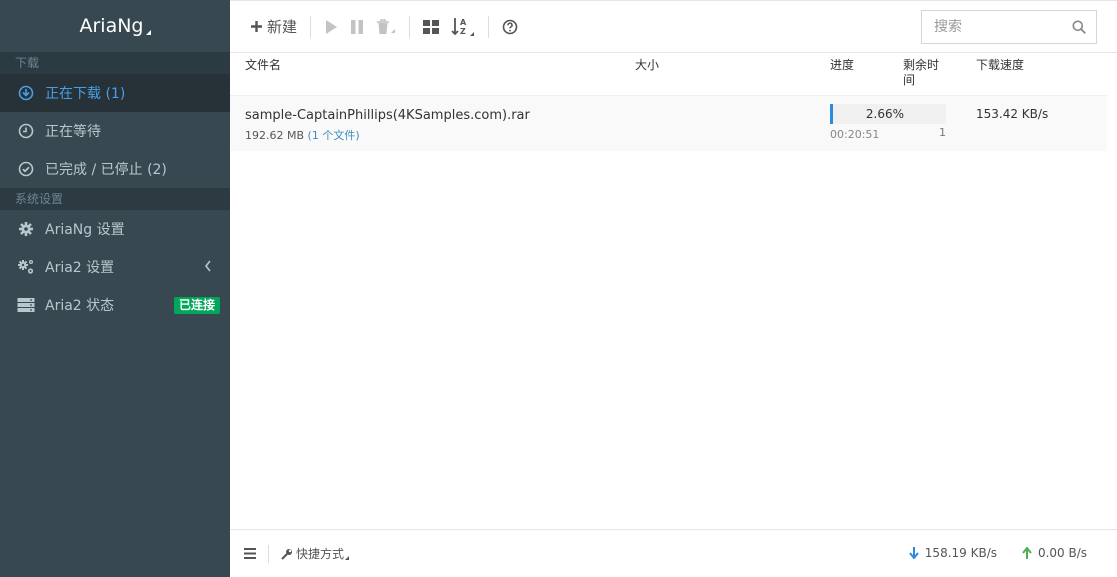 The width and height of the screenshot is (1117, 577). Describe the element at coordinates (256, 26) in the screenshot. I see `plus-icon` at that location.